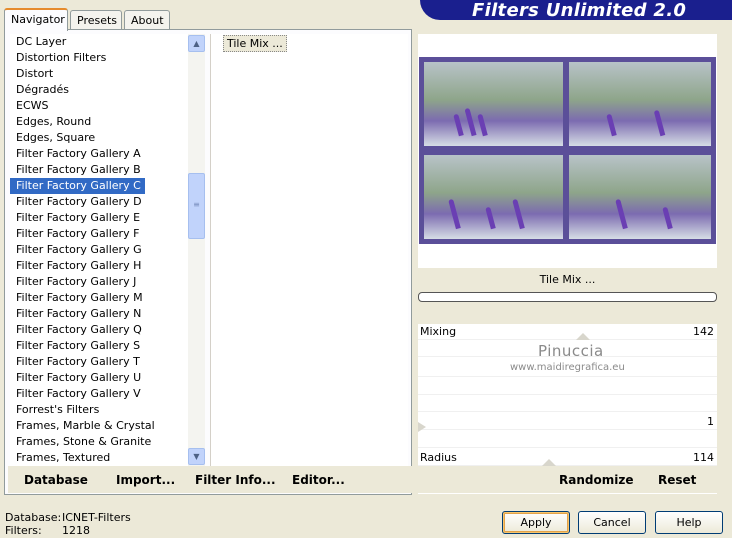  What do you see at coordinates (56, 480) in the screenshot?
I see `database-button: Database` at bounding box center [56, 480].